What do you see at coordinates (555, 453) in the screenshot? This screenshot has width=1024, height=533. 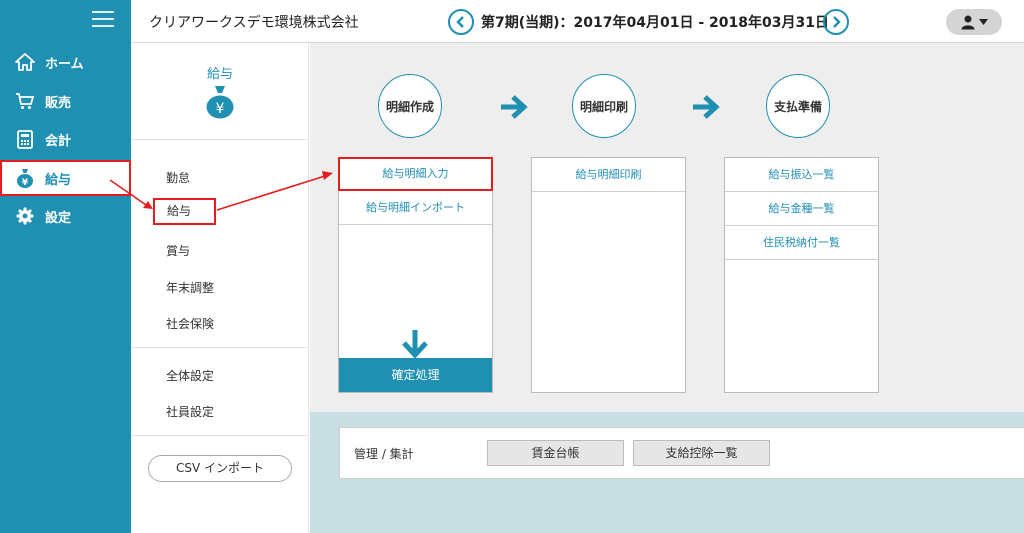 I see `wage-ledger-button: 賃金台帳` at bounding box center [555, 453].